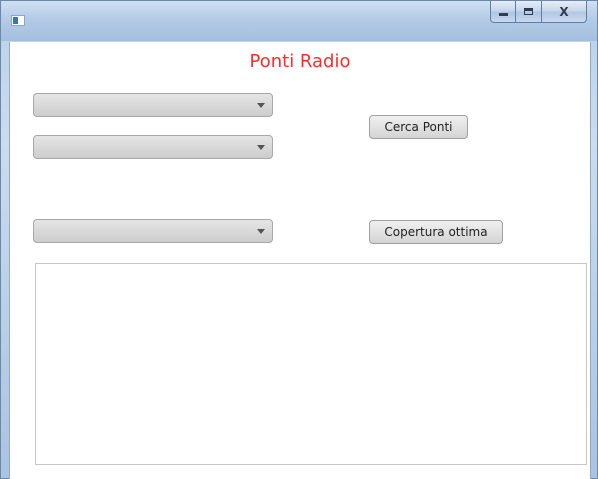 This screenshot has height=479, width=598. I want to click on window-controls: X, so click(538, 12).